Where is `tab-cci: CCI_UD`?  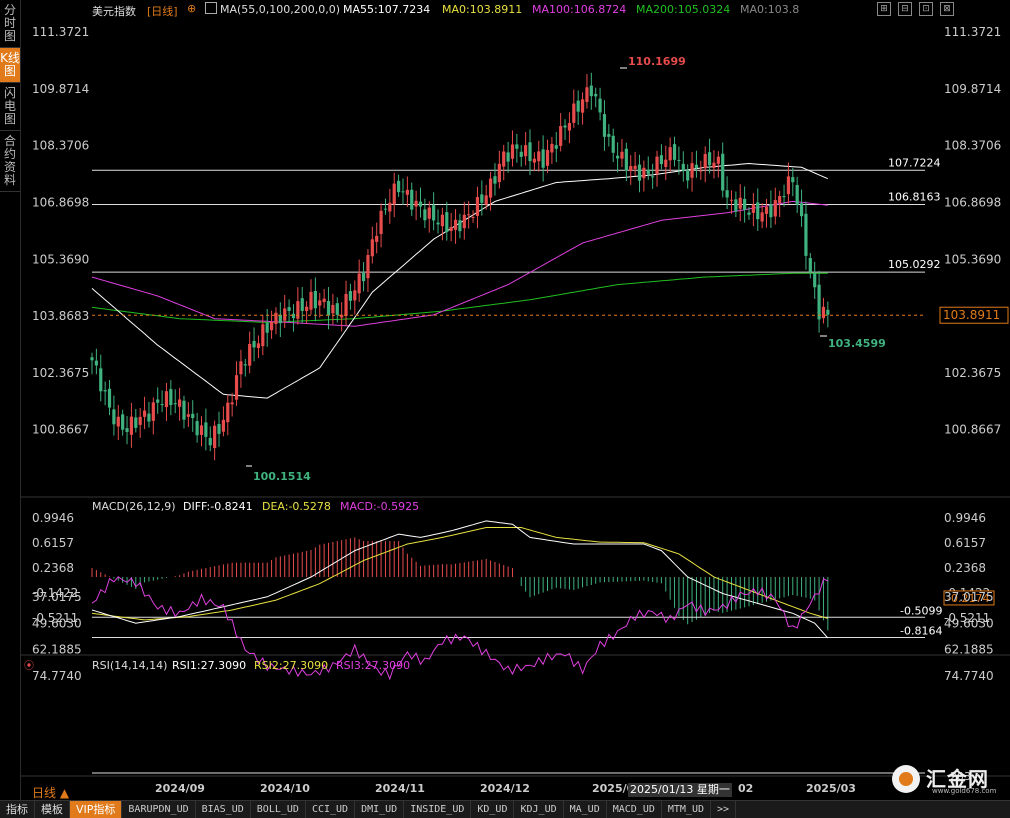 tab-cci: CCI_UD is located at coordinates (331, 809).